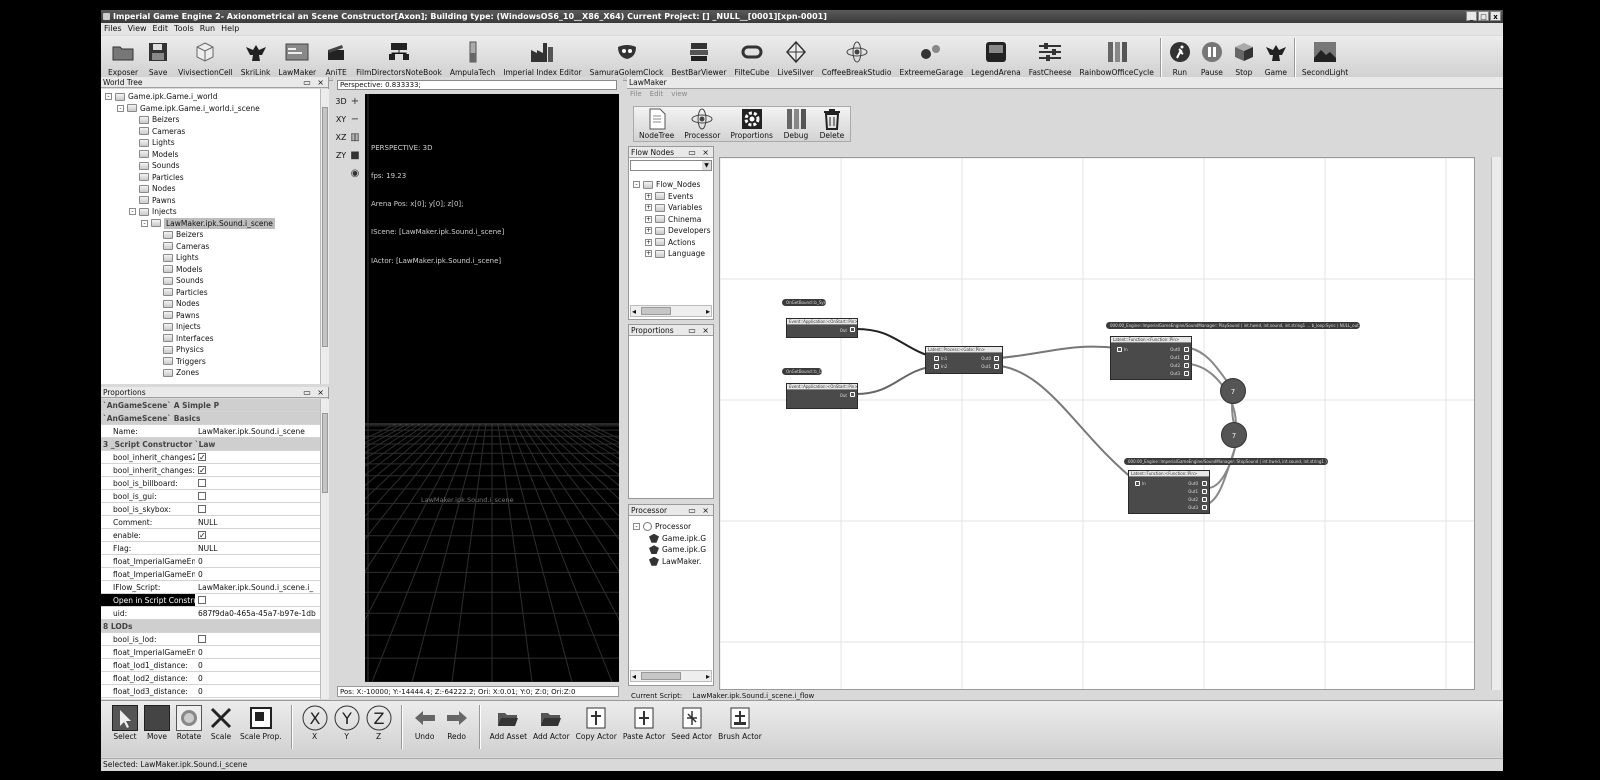 The width and height of the screenshot is (1600, 780). Describe the element at coordinates (341, 156) in the screenshot. I see `view-zy-button: ZY` at that location.